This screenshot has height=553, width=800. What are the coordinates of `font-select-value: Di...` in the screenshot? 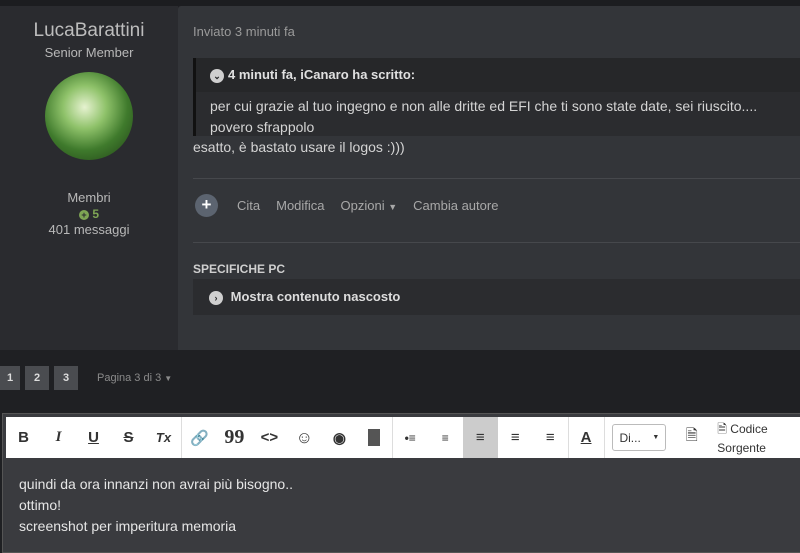 It's located at (630, 437).